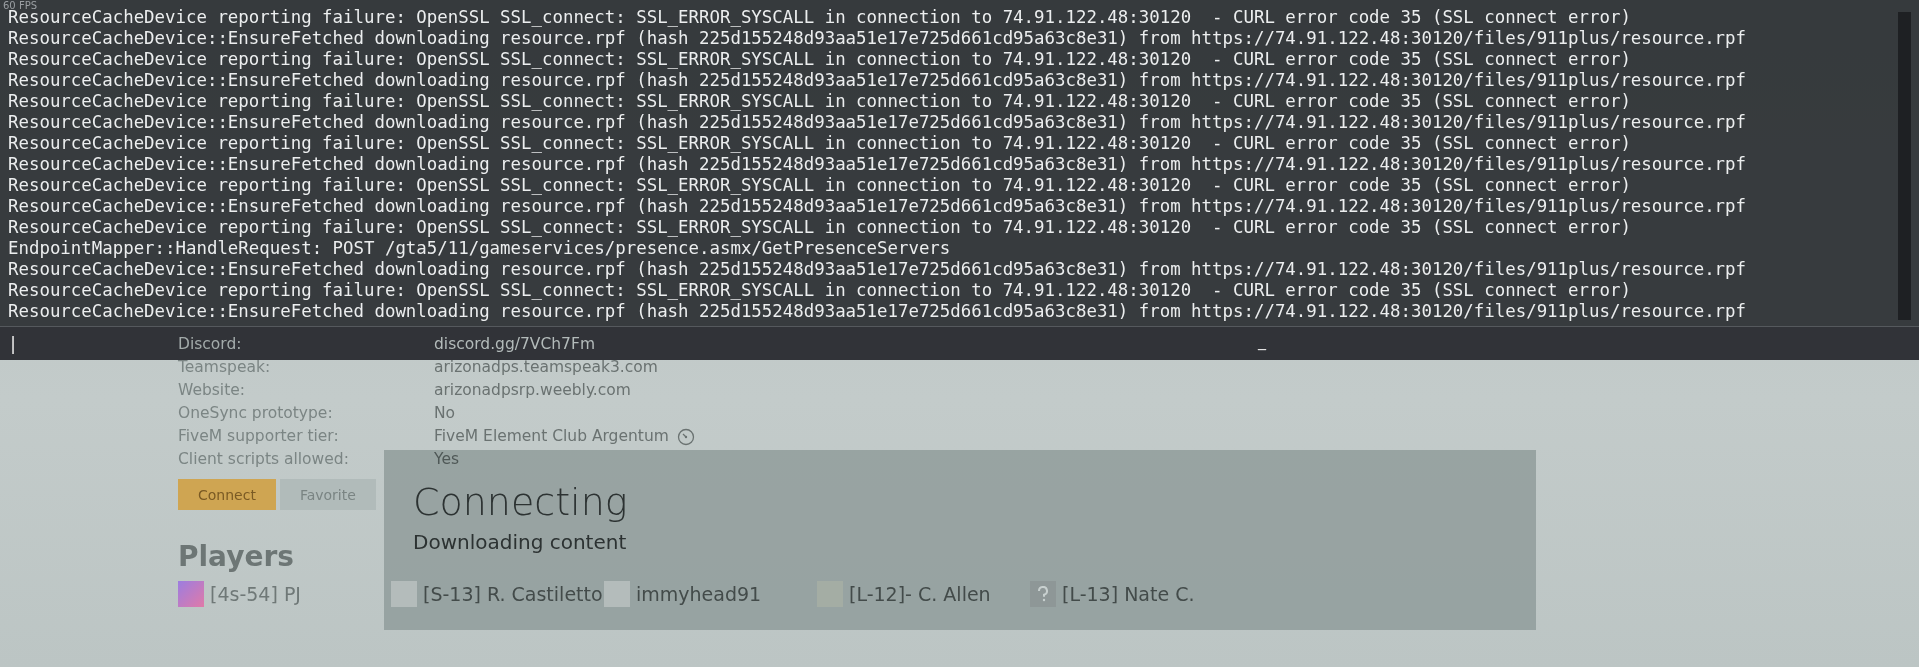 This screenshot has width=1919, height=667. I want to click on player-name: [S-13] R. Castiletto, so click(513, 594).